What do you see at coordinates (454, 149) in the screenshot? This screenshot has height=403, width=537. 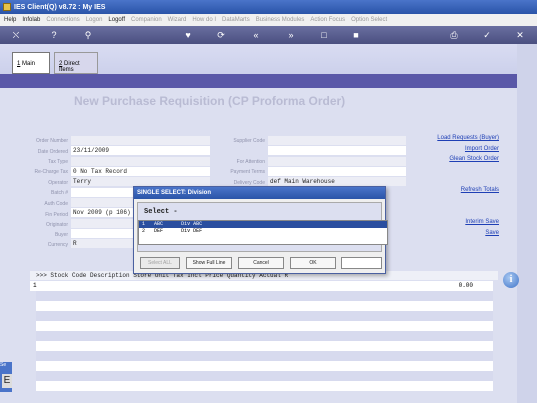 I see `import-order-link: Import Order` at bounding box center [454, 149].